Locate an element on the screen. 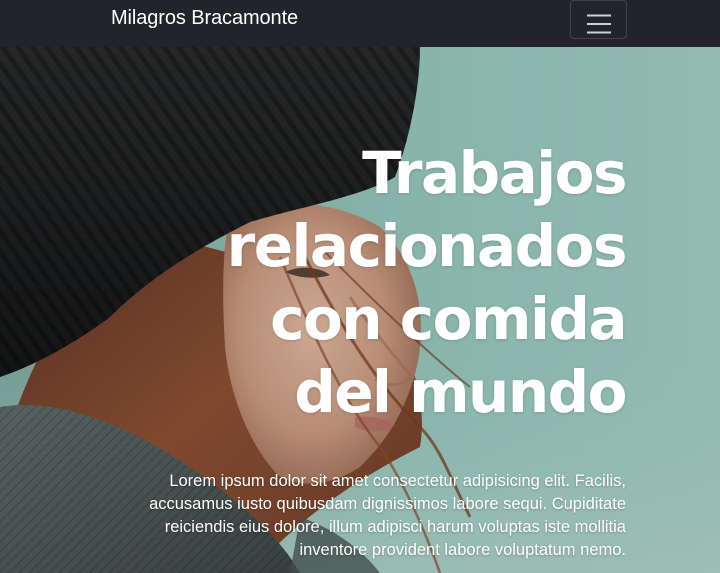  hamburger-menu-icon is located at coordinates (598, 23).